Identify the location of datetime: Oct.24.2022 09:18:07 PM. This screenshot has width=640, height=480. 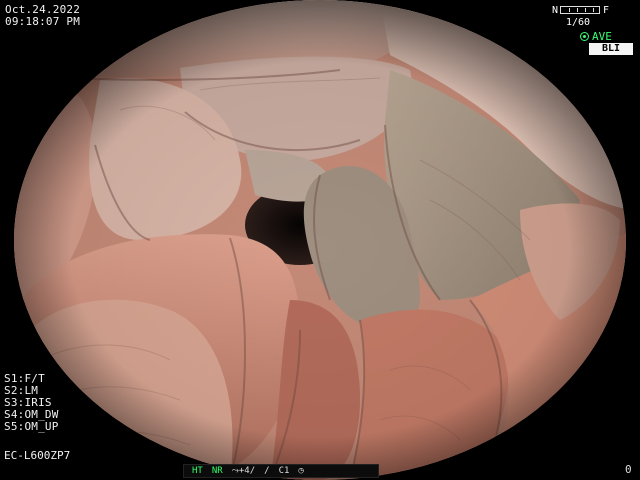
(42, 16).